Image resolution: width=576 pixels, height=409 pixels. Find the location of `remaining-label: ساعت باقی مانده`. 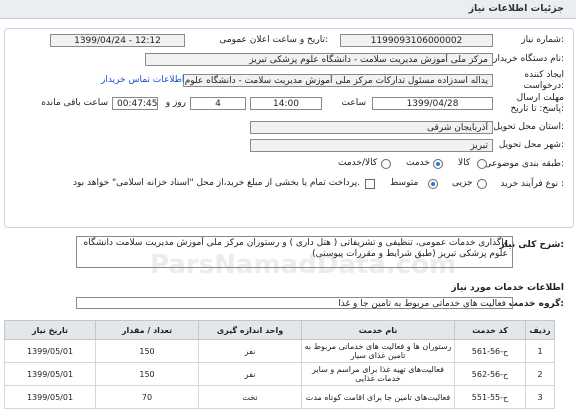

remaining-label: ساعت باقی مانده is located at coordinates (74, 103).